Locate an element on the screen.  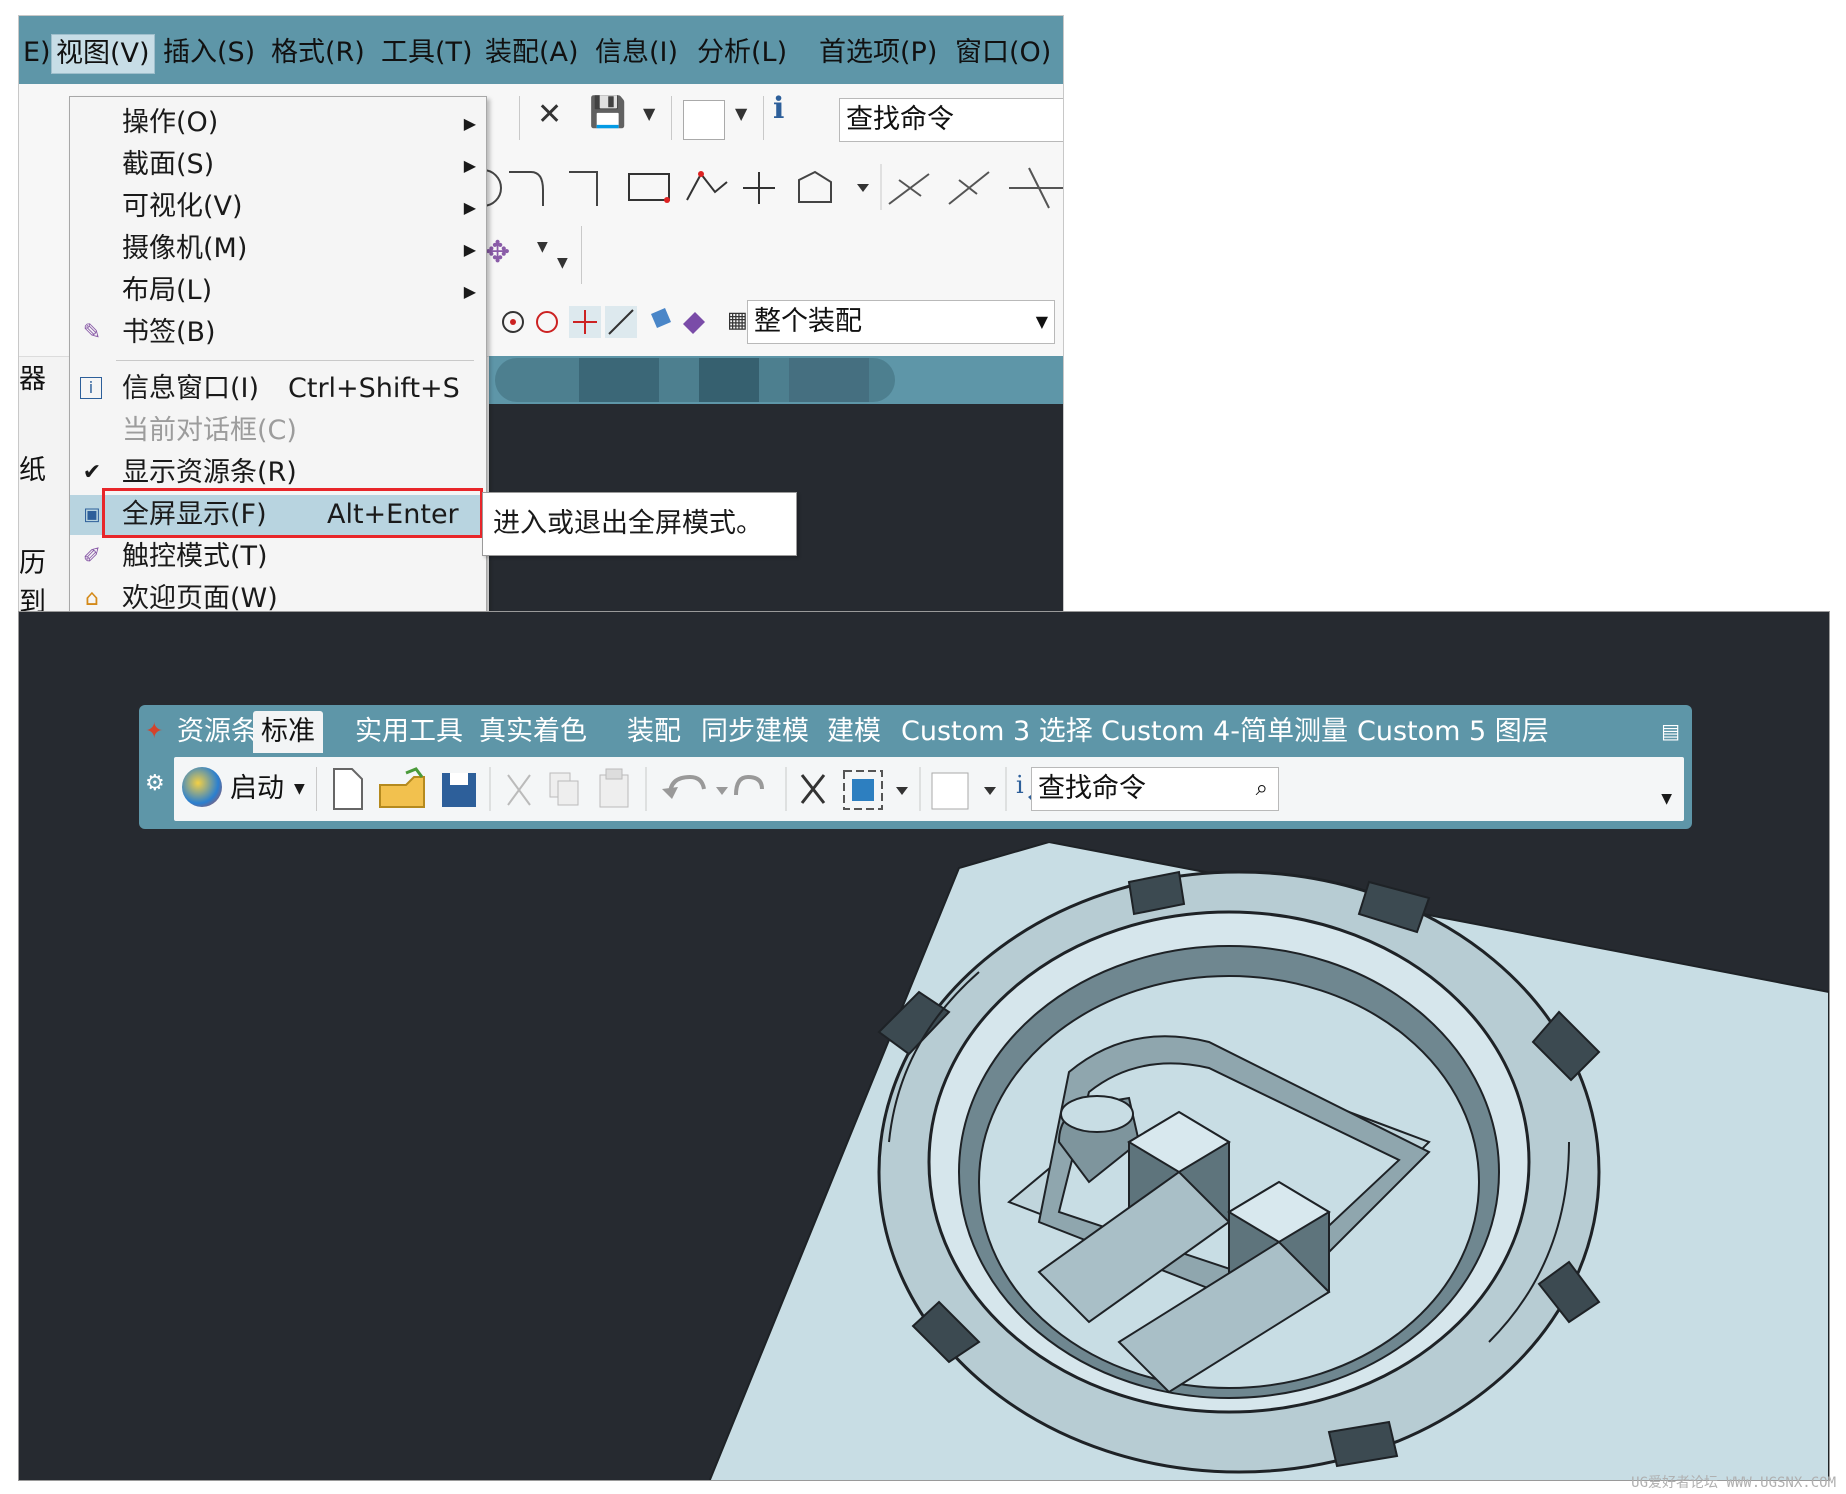
sketch-tools-icons is located at coordinates (766, 187).